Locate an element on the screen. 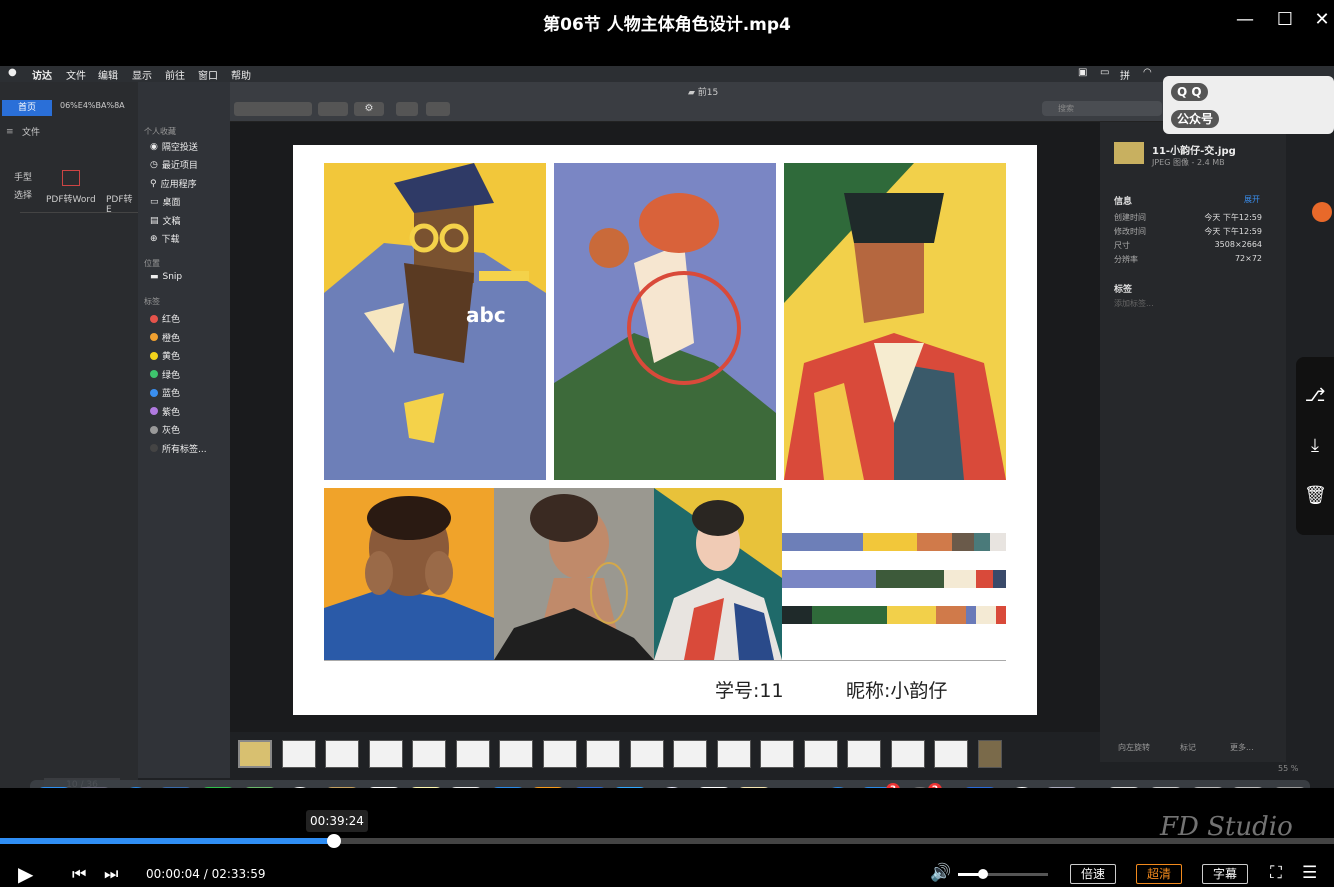 The width and height of the screenshot is (1334, 887). trash-icon: 🗑 is located at coordinates (1290, 787).